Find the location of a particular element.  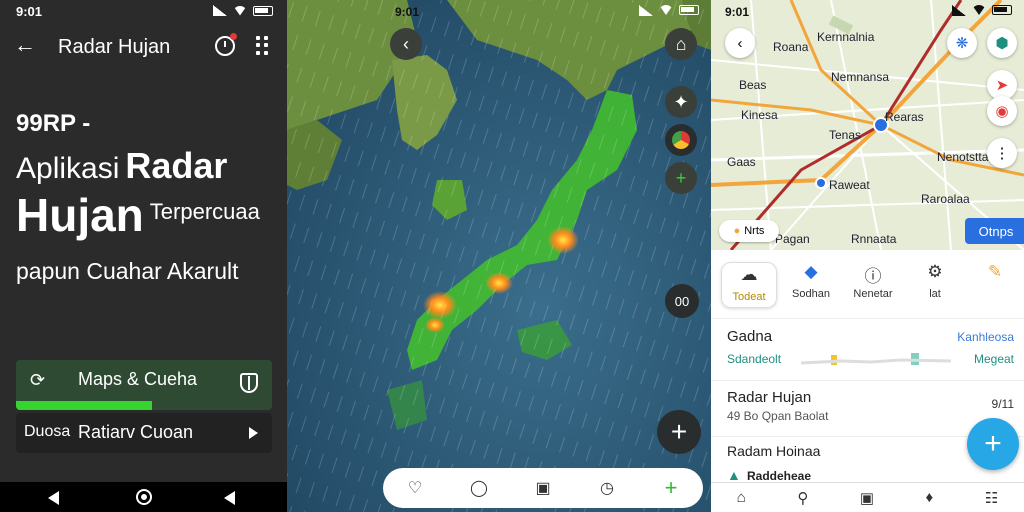

hero-line-1: 99RP - is located at coordinates (53, 123).